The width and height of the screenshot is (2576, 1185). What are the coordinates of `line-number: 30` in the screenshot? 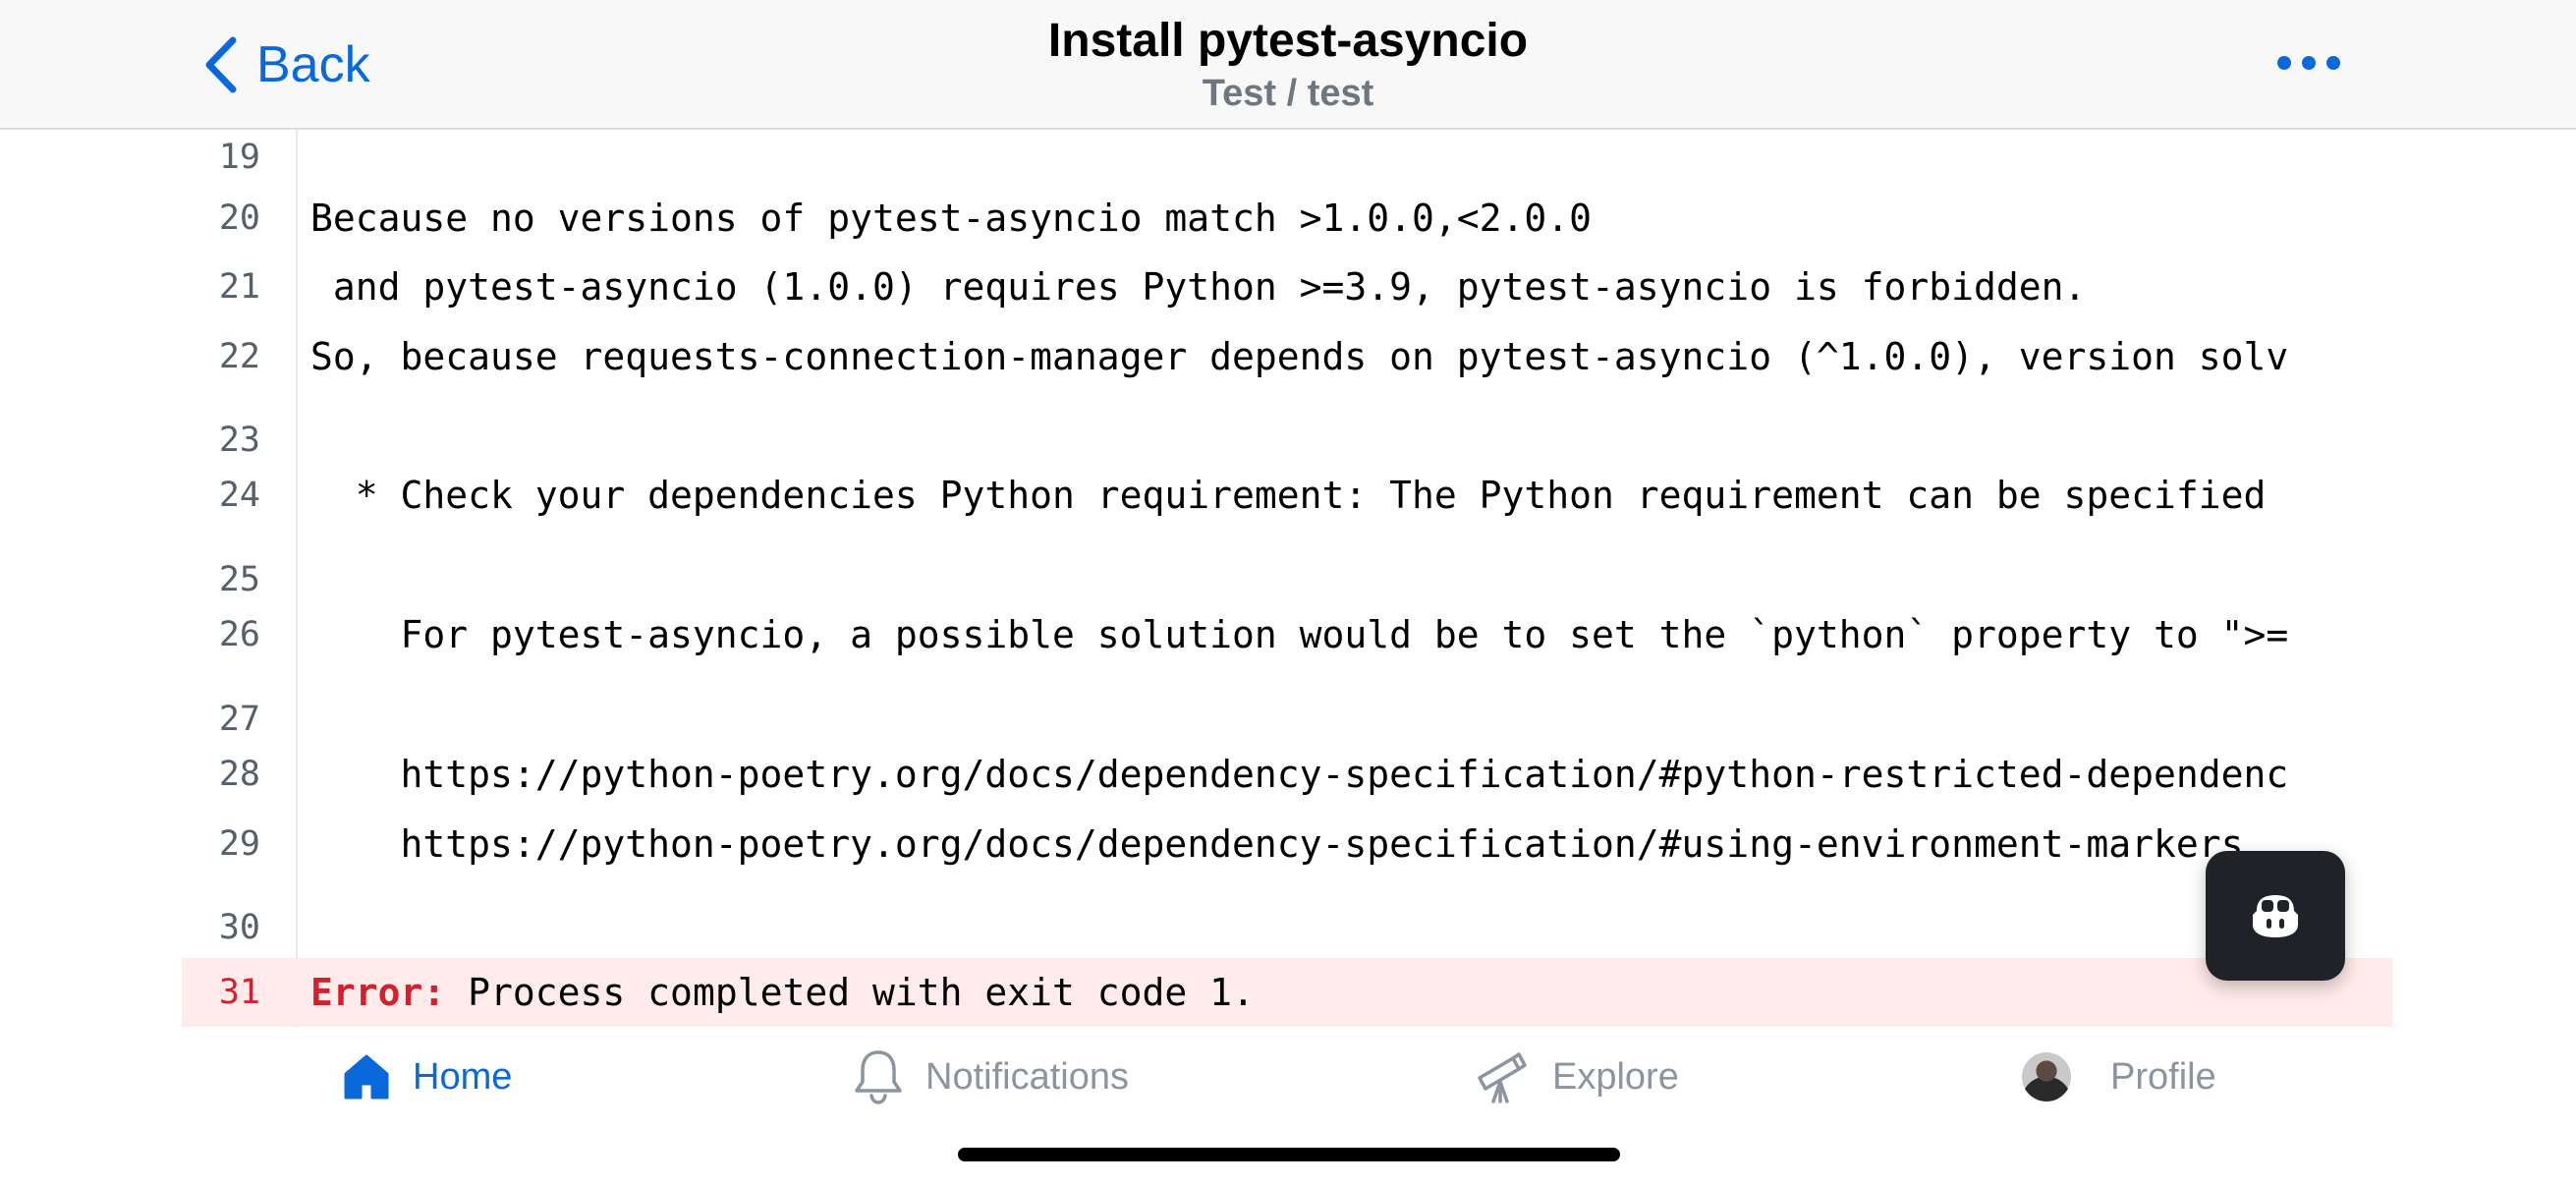 It's located at (239, 928).